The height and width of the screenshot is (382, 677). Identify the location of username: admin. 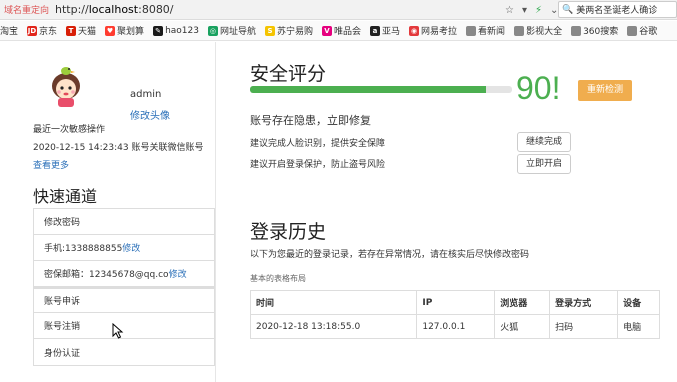
(146, 94).